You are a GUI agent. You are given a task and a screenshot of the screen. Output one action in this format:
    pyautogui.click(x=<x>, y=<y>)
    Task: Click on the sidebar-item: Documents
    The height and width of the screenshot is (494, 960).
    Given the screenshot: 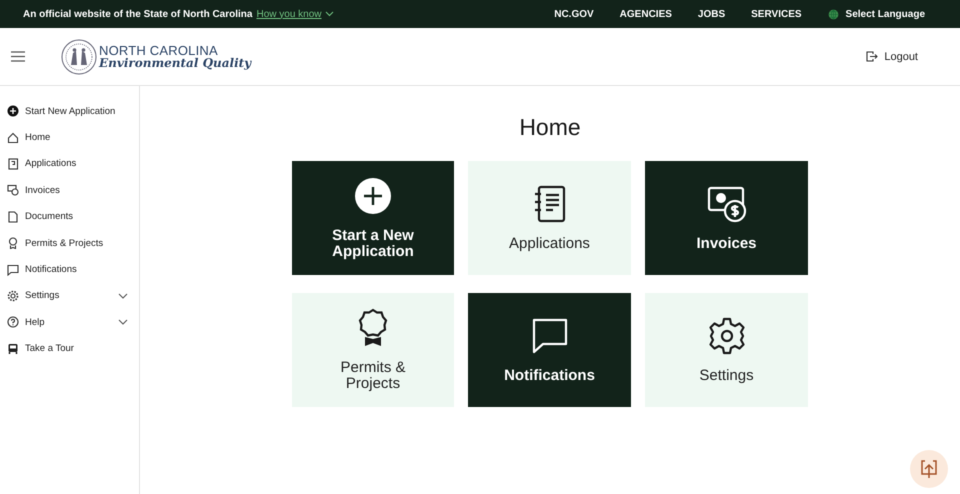 What is the action you would take?
    pyautogui.click(x=69, y=217)
    